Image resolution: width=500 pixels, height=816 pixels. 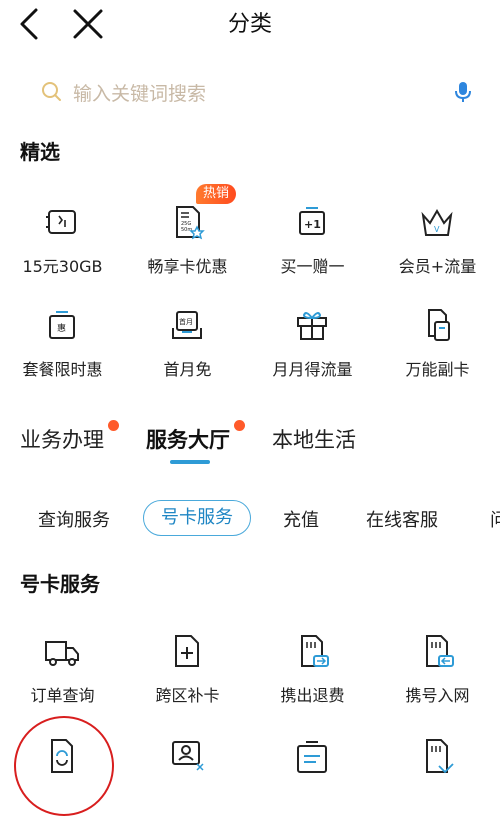 What do you see at coordinates (312, 678) in the screenshot?
I see `card-service-port-out-refund: 携出退费` at bounding box center [312, 678].